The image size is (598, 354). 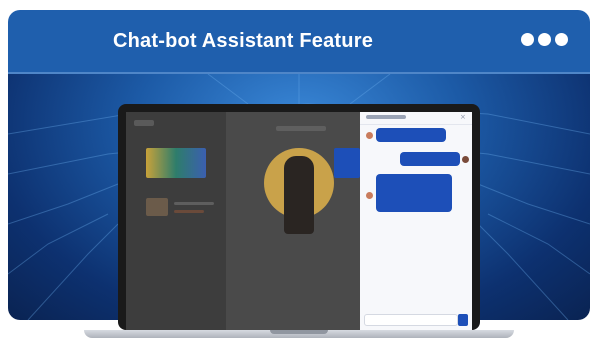 What do you see at coordinates (416, 221) in the screenshot?
I see `chat-panel: ×` at bounding box center [416, 221].